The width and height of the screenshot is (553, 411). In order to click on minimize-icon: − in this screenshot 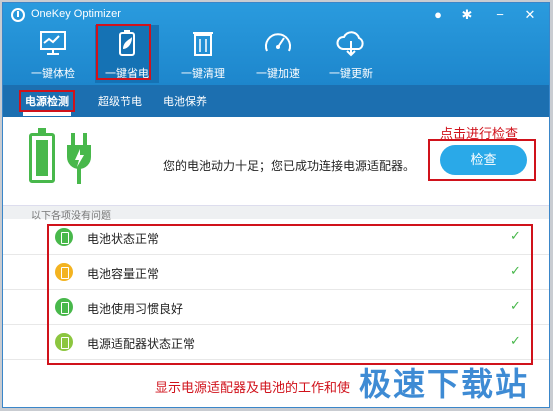, I will do `click(500, 15)`.